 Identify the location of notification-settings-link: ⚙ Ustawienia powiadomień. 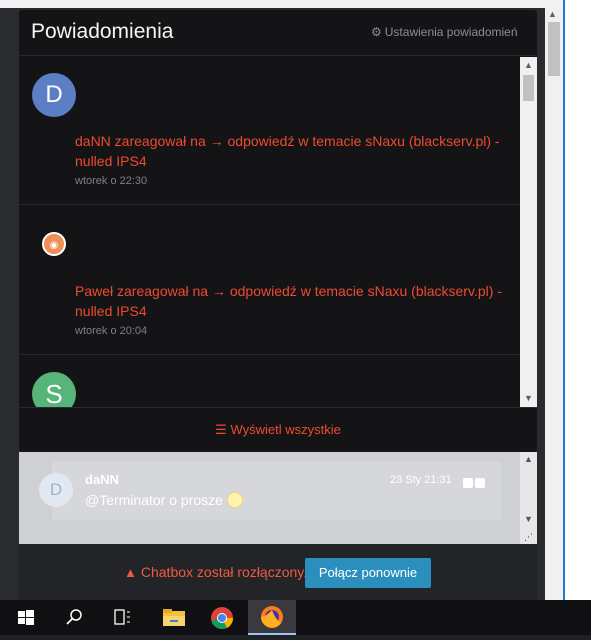
(444, 32).